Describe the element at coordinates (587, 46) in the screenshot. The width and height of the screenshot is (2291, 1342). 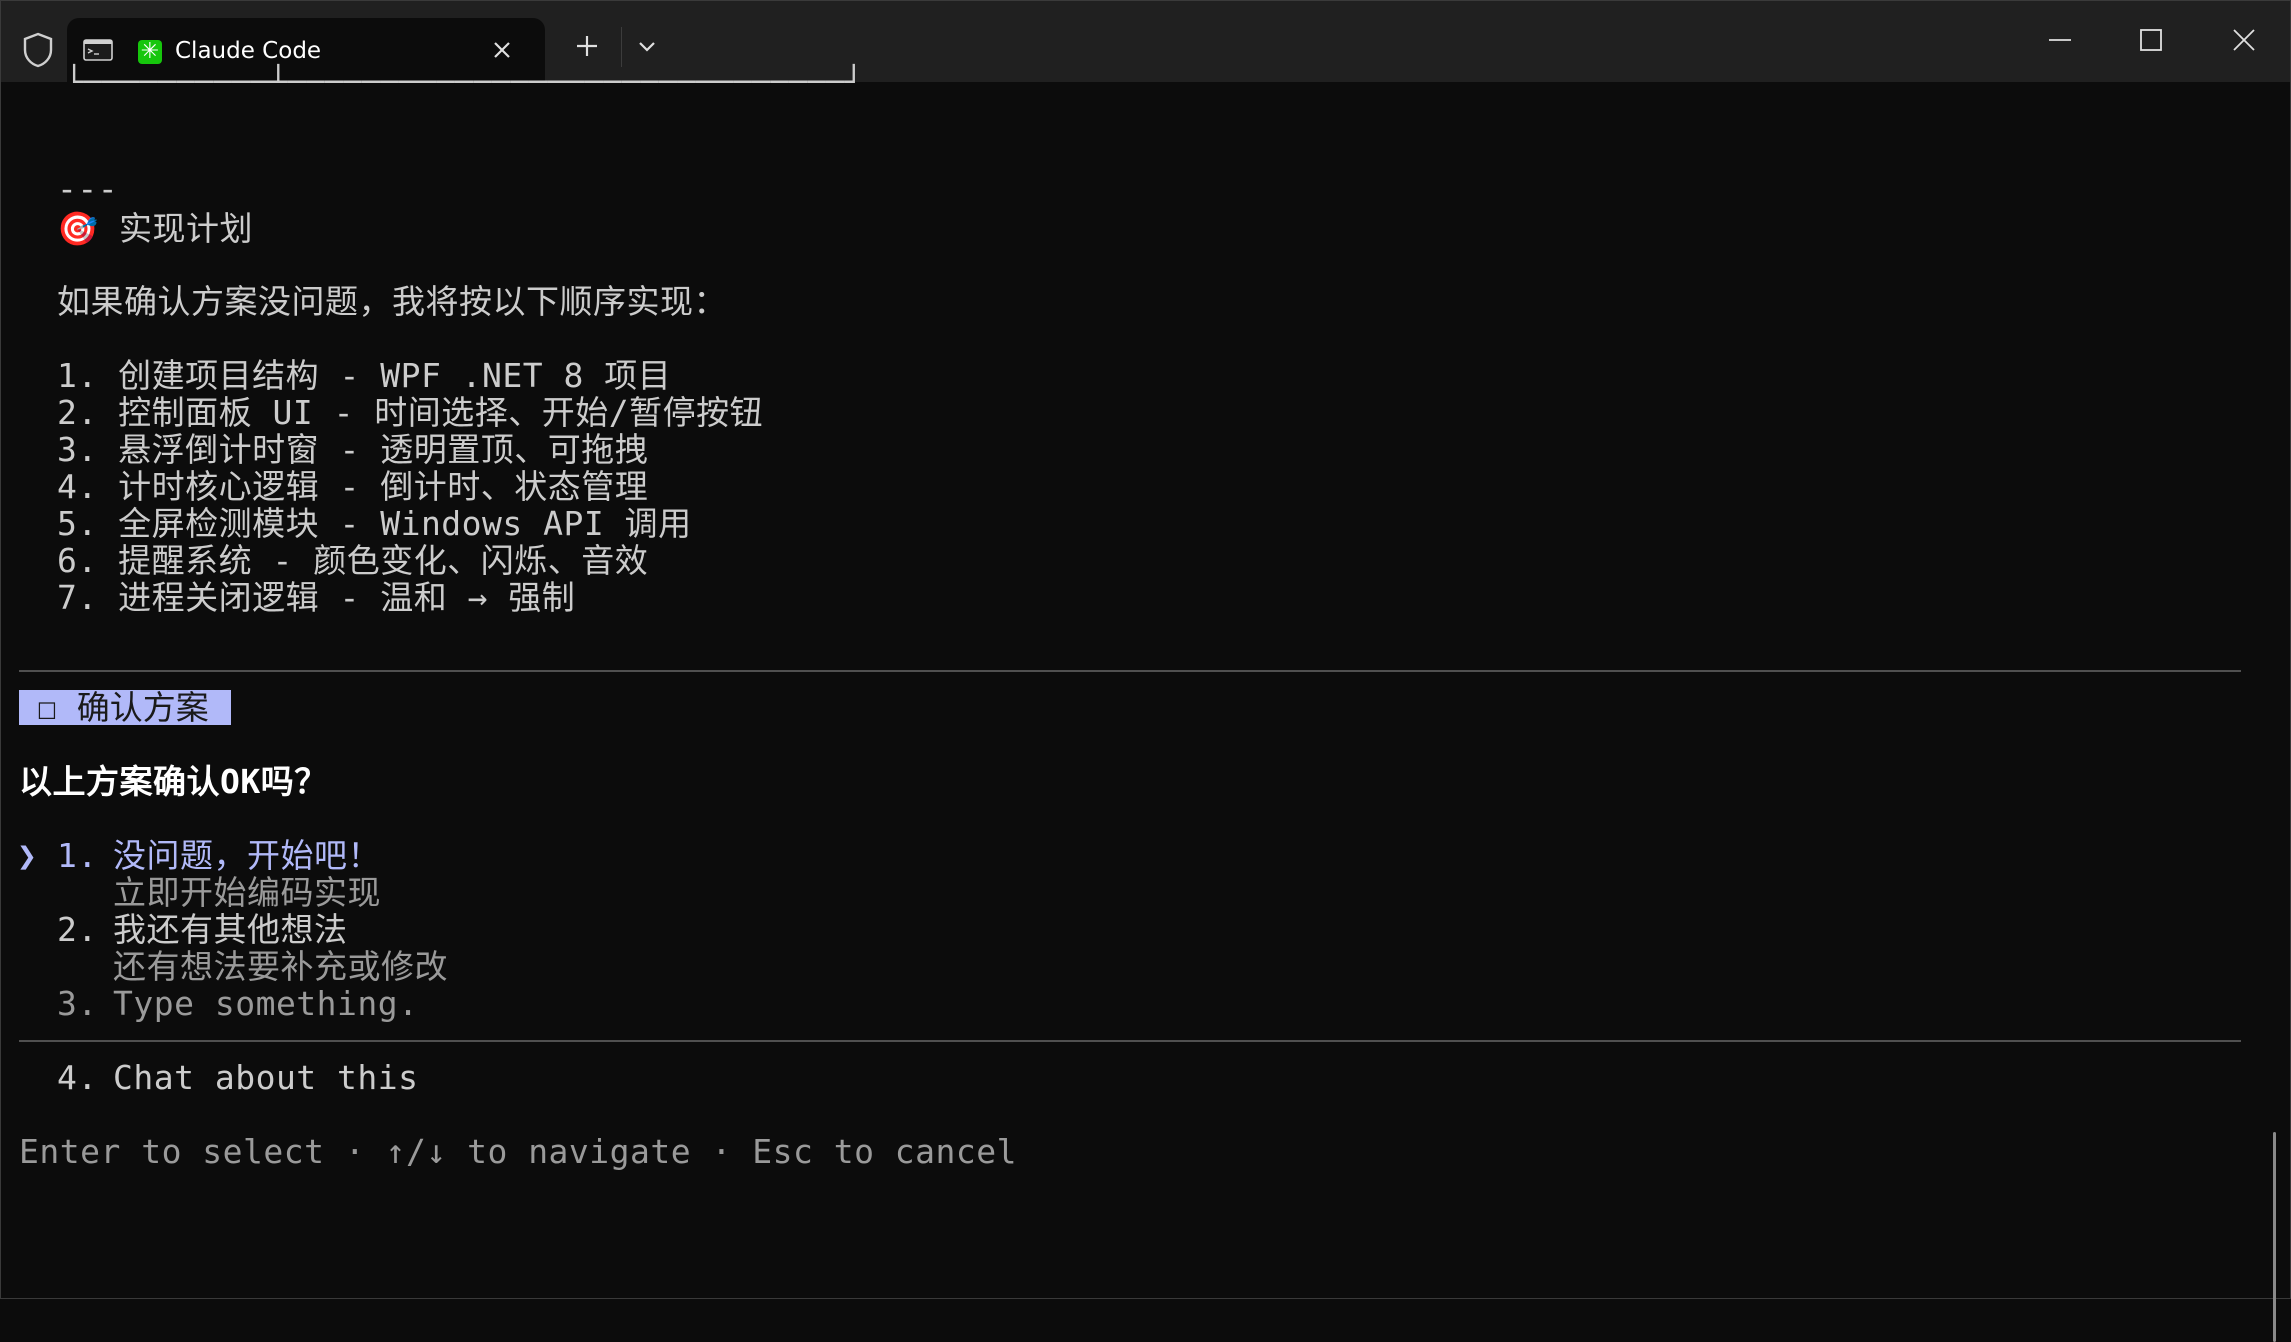
I see `plus-icon` at that location.